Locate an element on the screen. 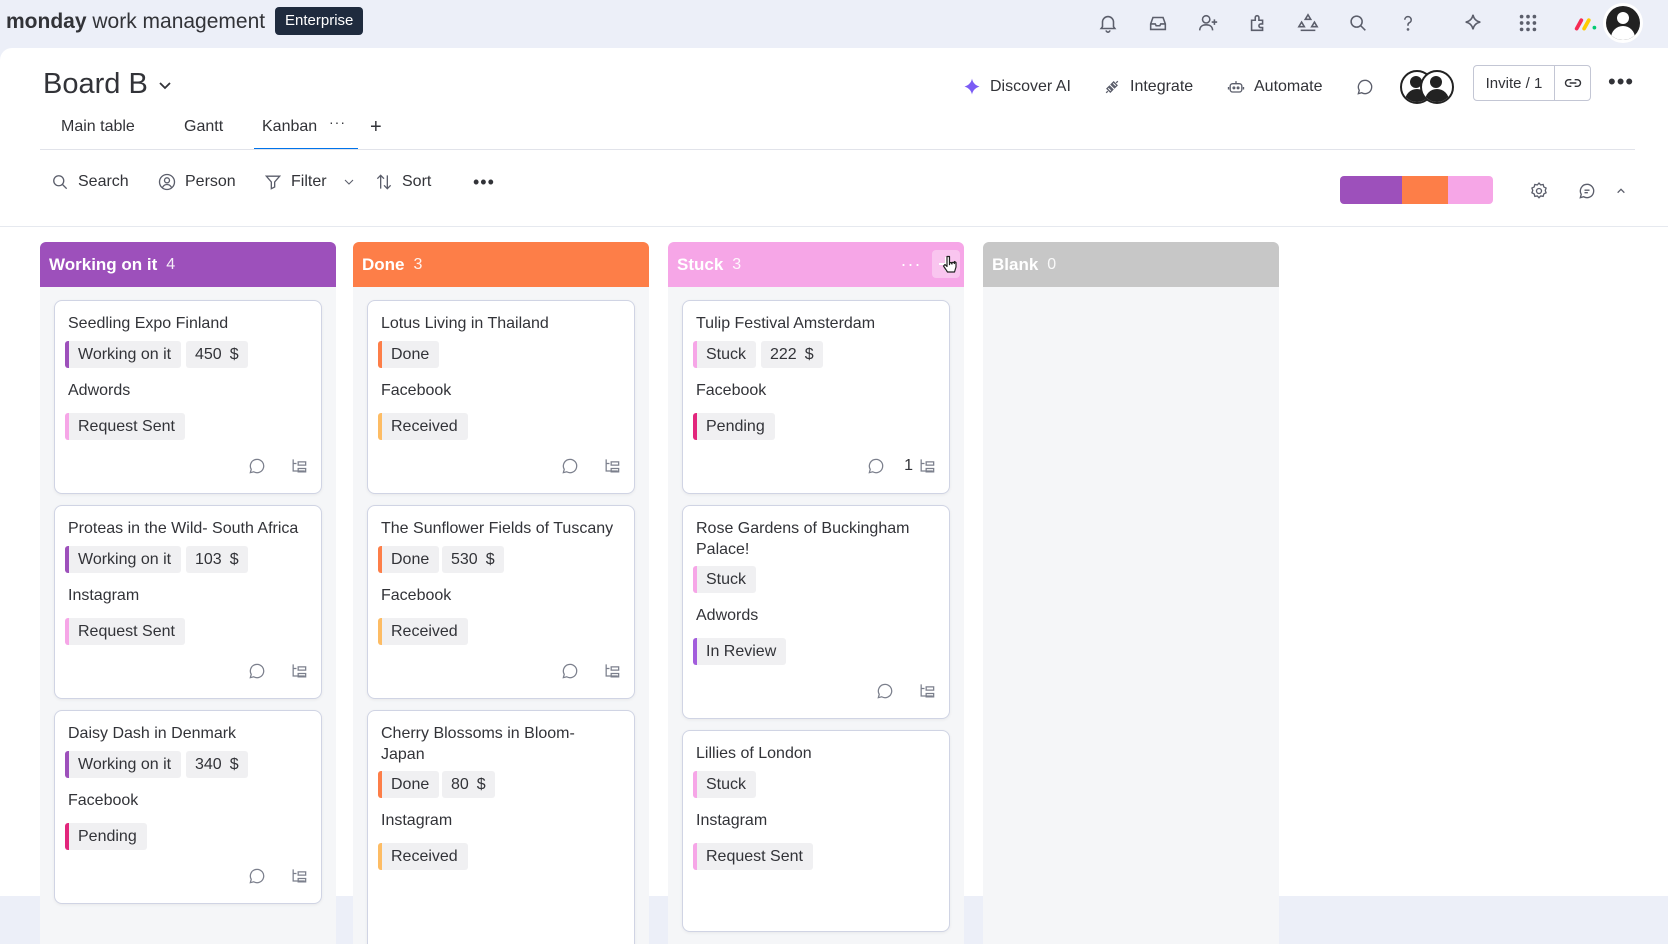 This screenshot has width=1668, height=944. status-color-bar is located at coordinates (1416, 190).